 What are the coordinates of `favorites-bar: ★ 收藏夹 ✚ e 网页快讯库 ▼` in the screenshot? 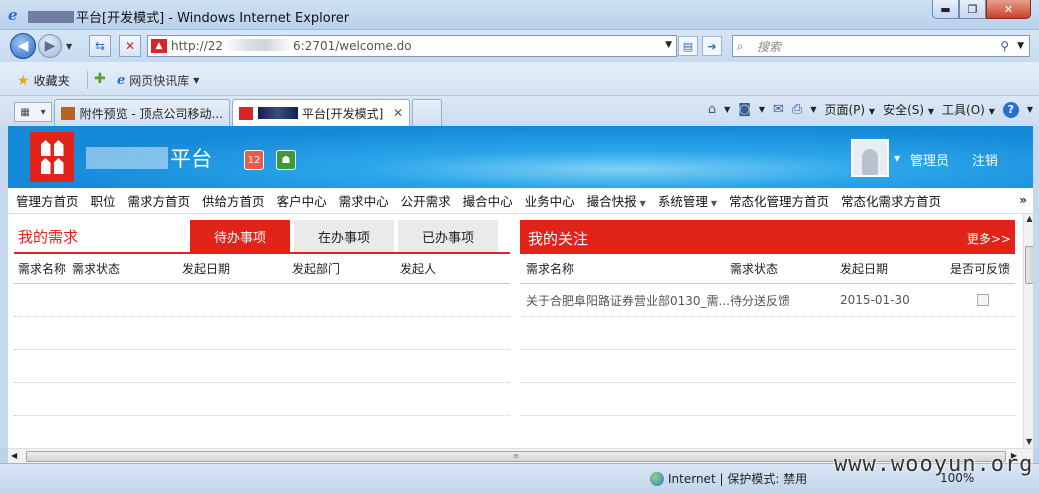 It's located at (519, 79).